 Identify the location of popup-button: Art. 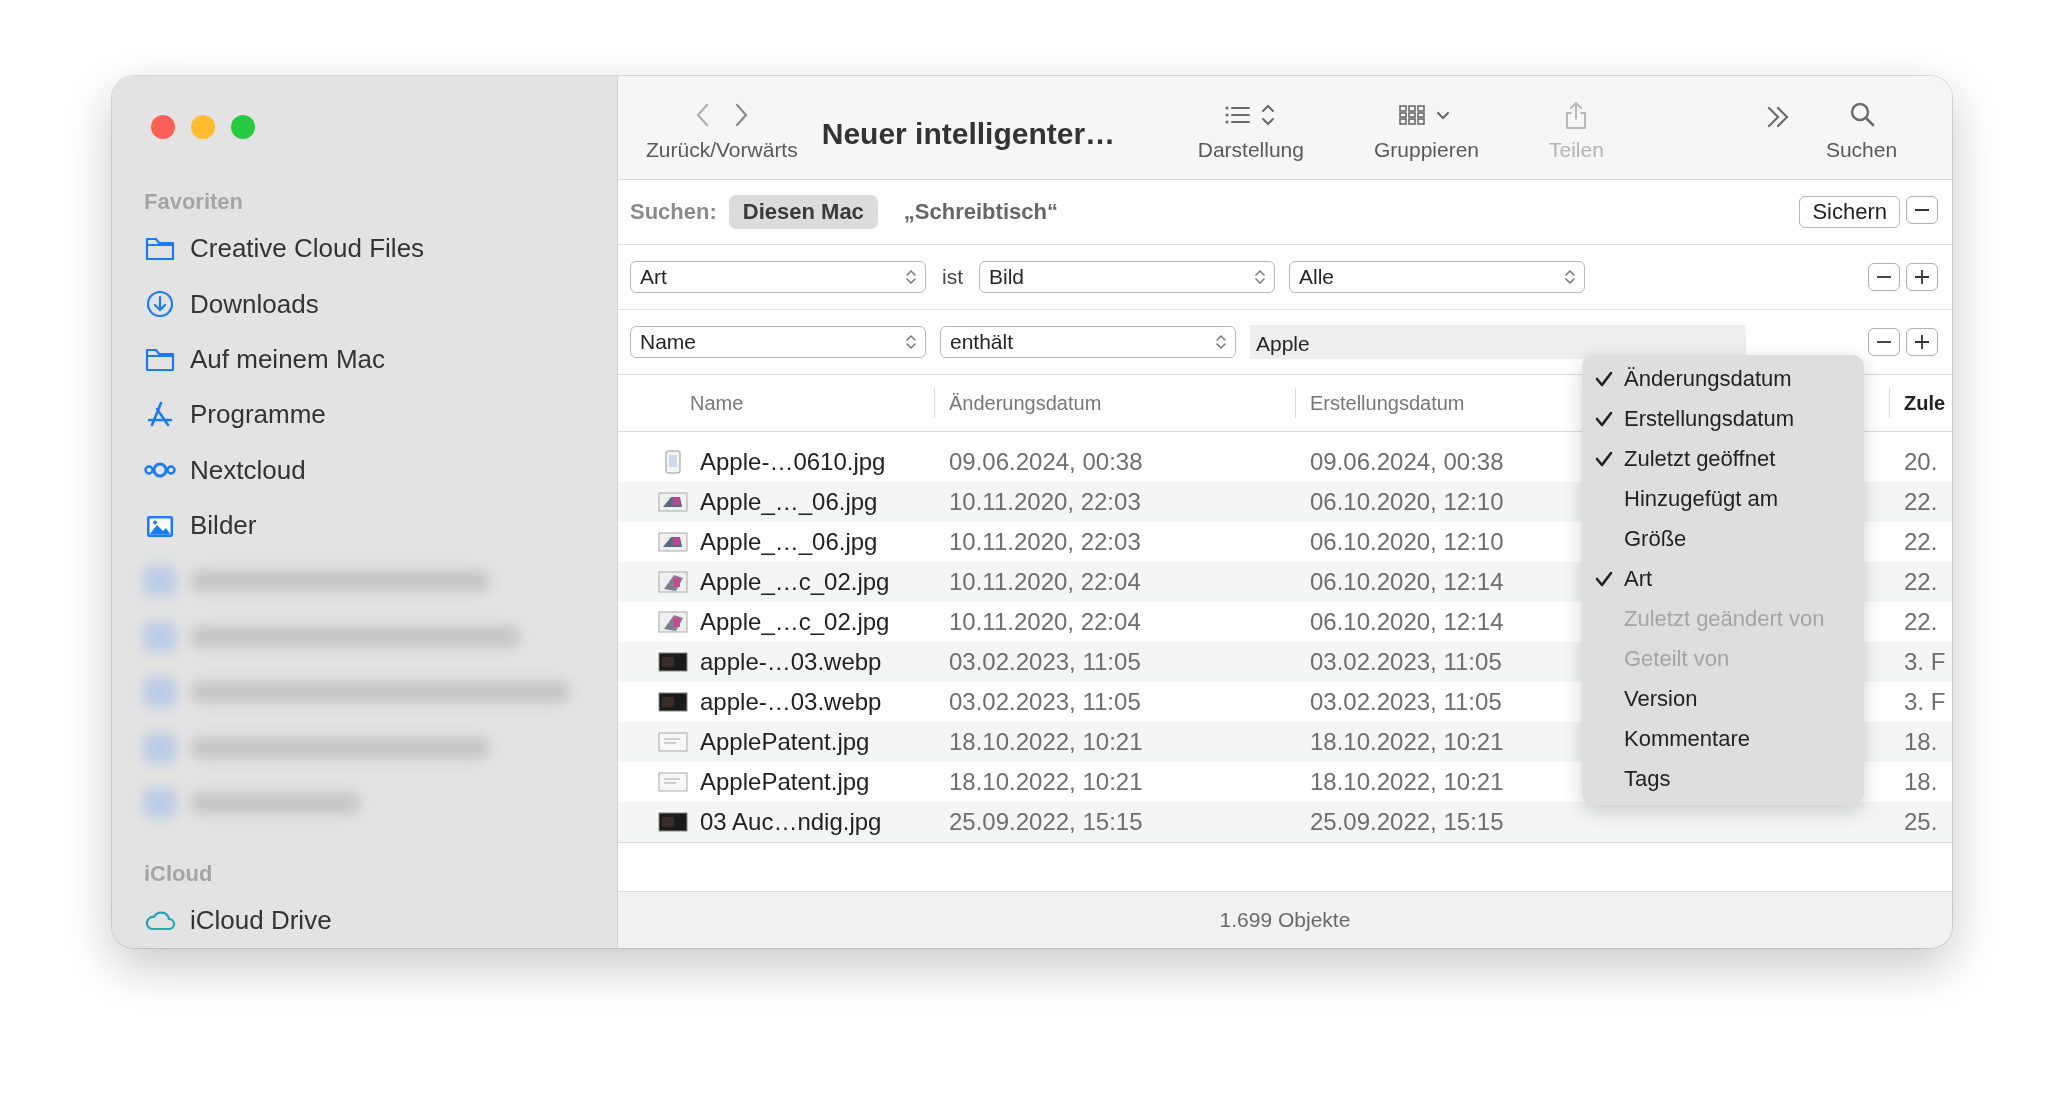
(778, 277).